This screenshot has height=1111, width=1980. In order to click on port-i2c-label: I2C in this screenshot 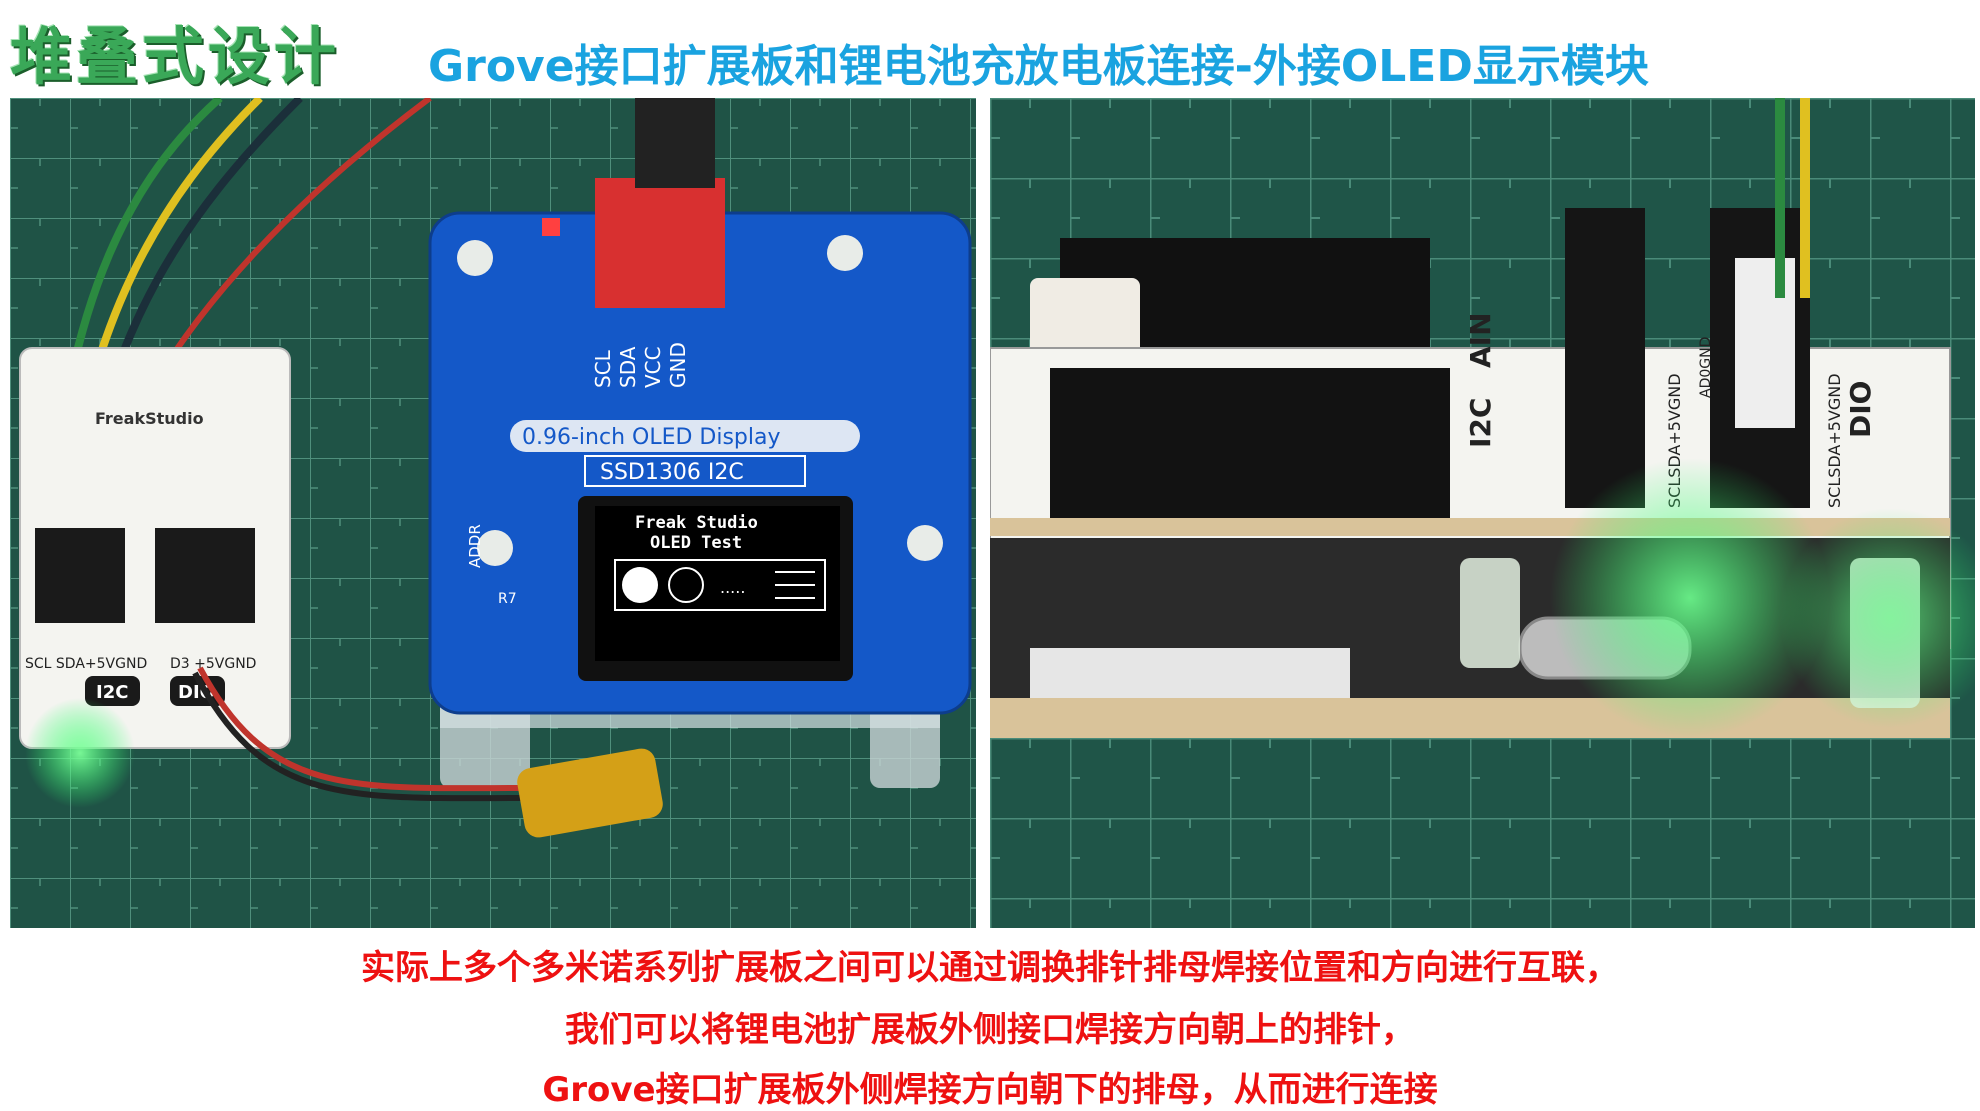, I will do `click(112, 692)`.